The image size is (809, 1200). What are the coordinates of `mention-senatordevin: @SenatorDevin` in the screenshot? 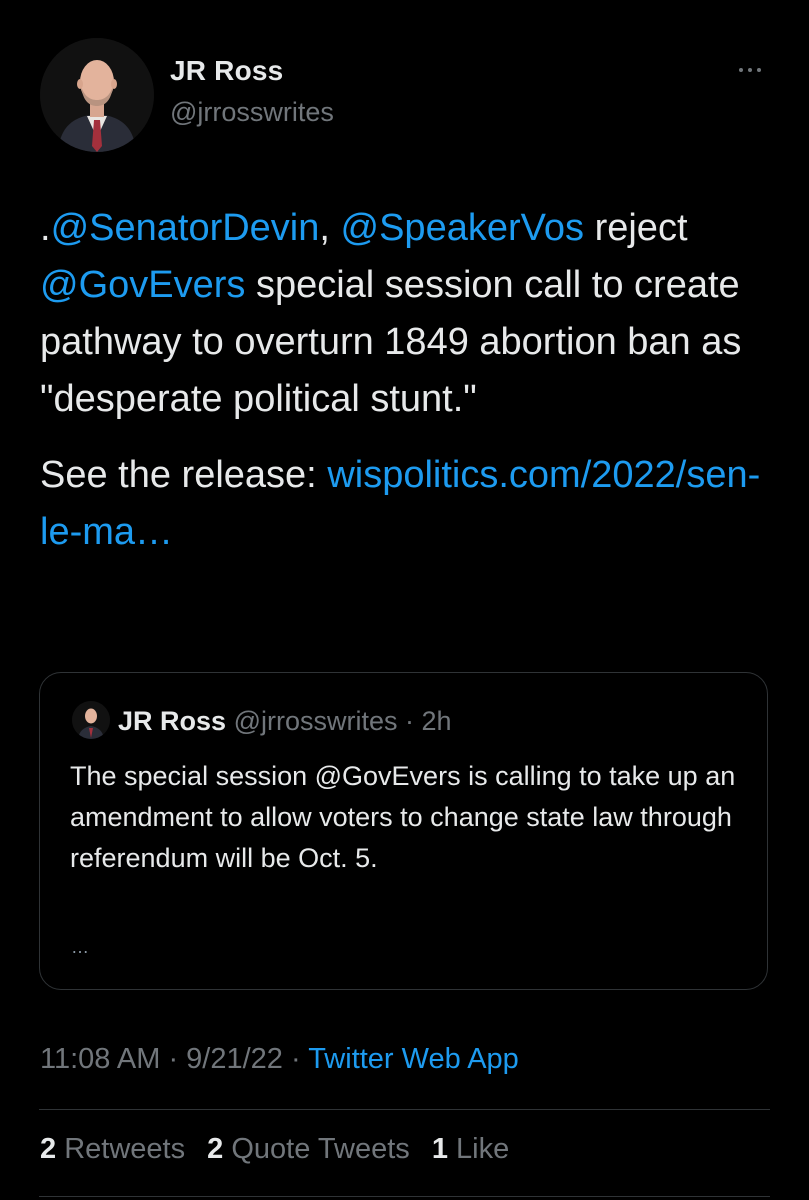 It's located at (185, 228).